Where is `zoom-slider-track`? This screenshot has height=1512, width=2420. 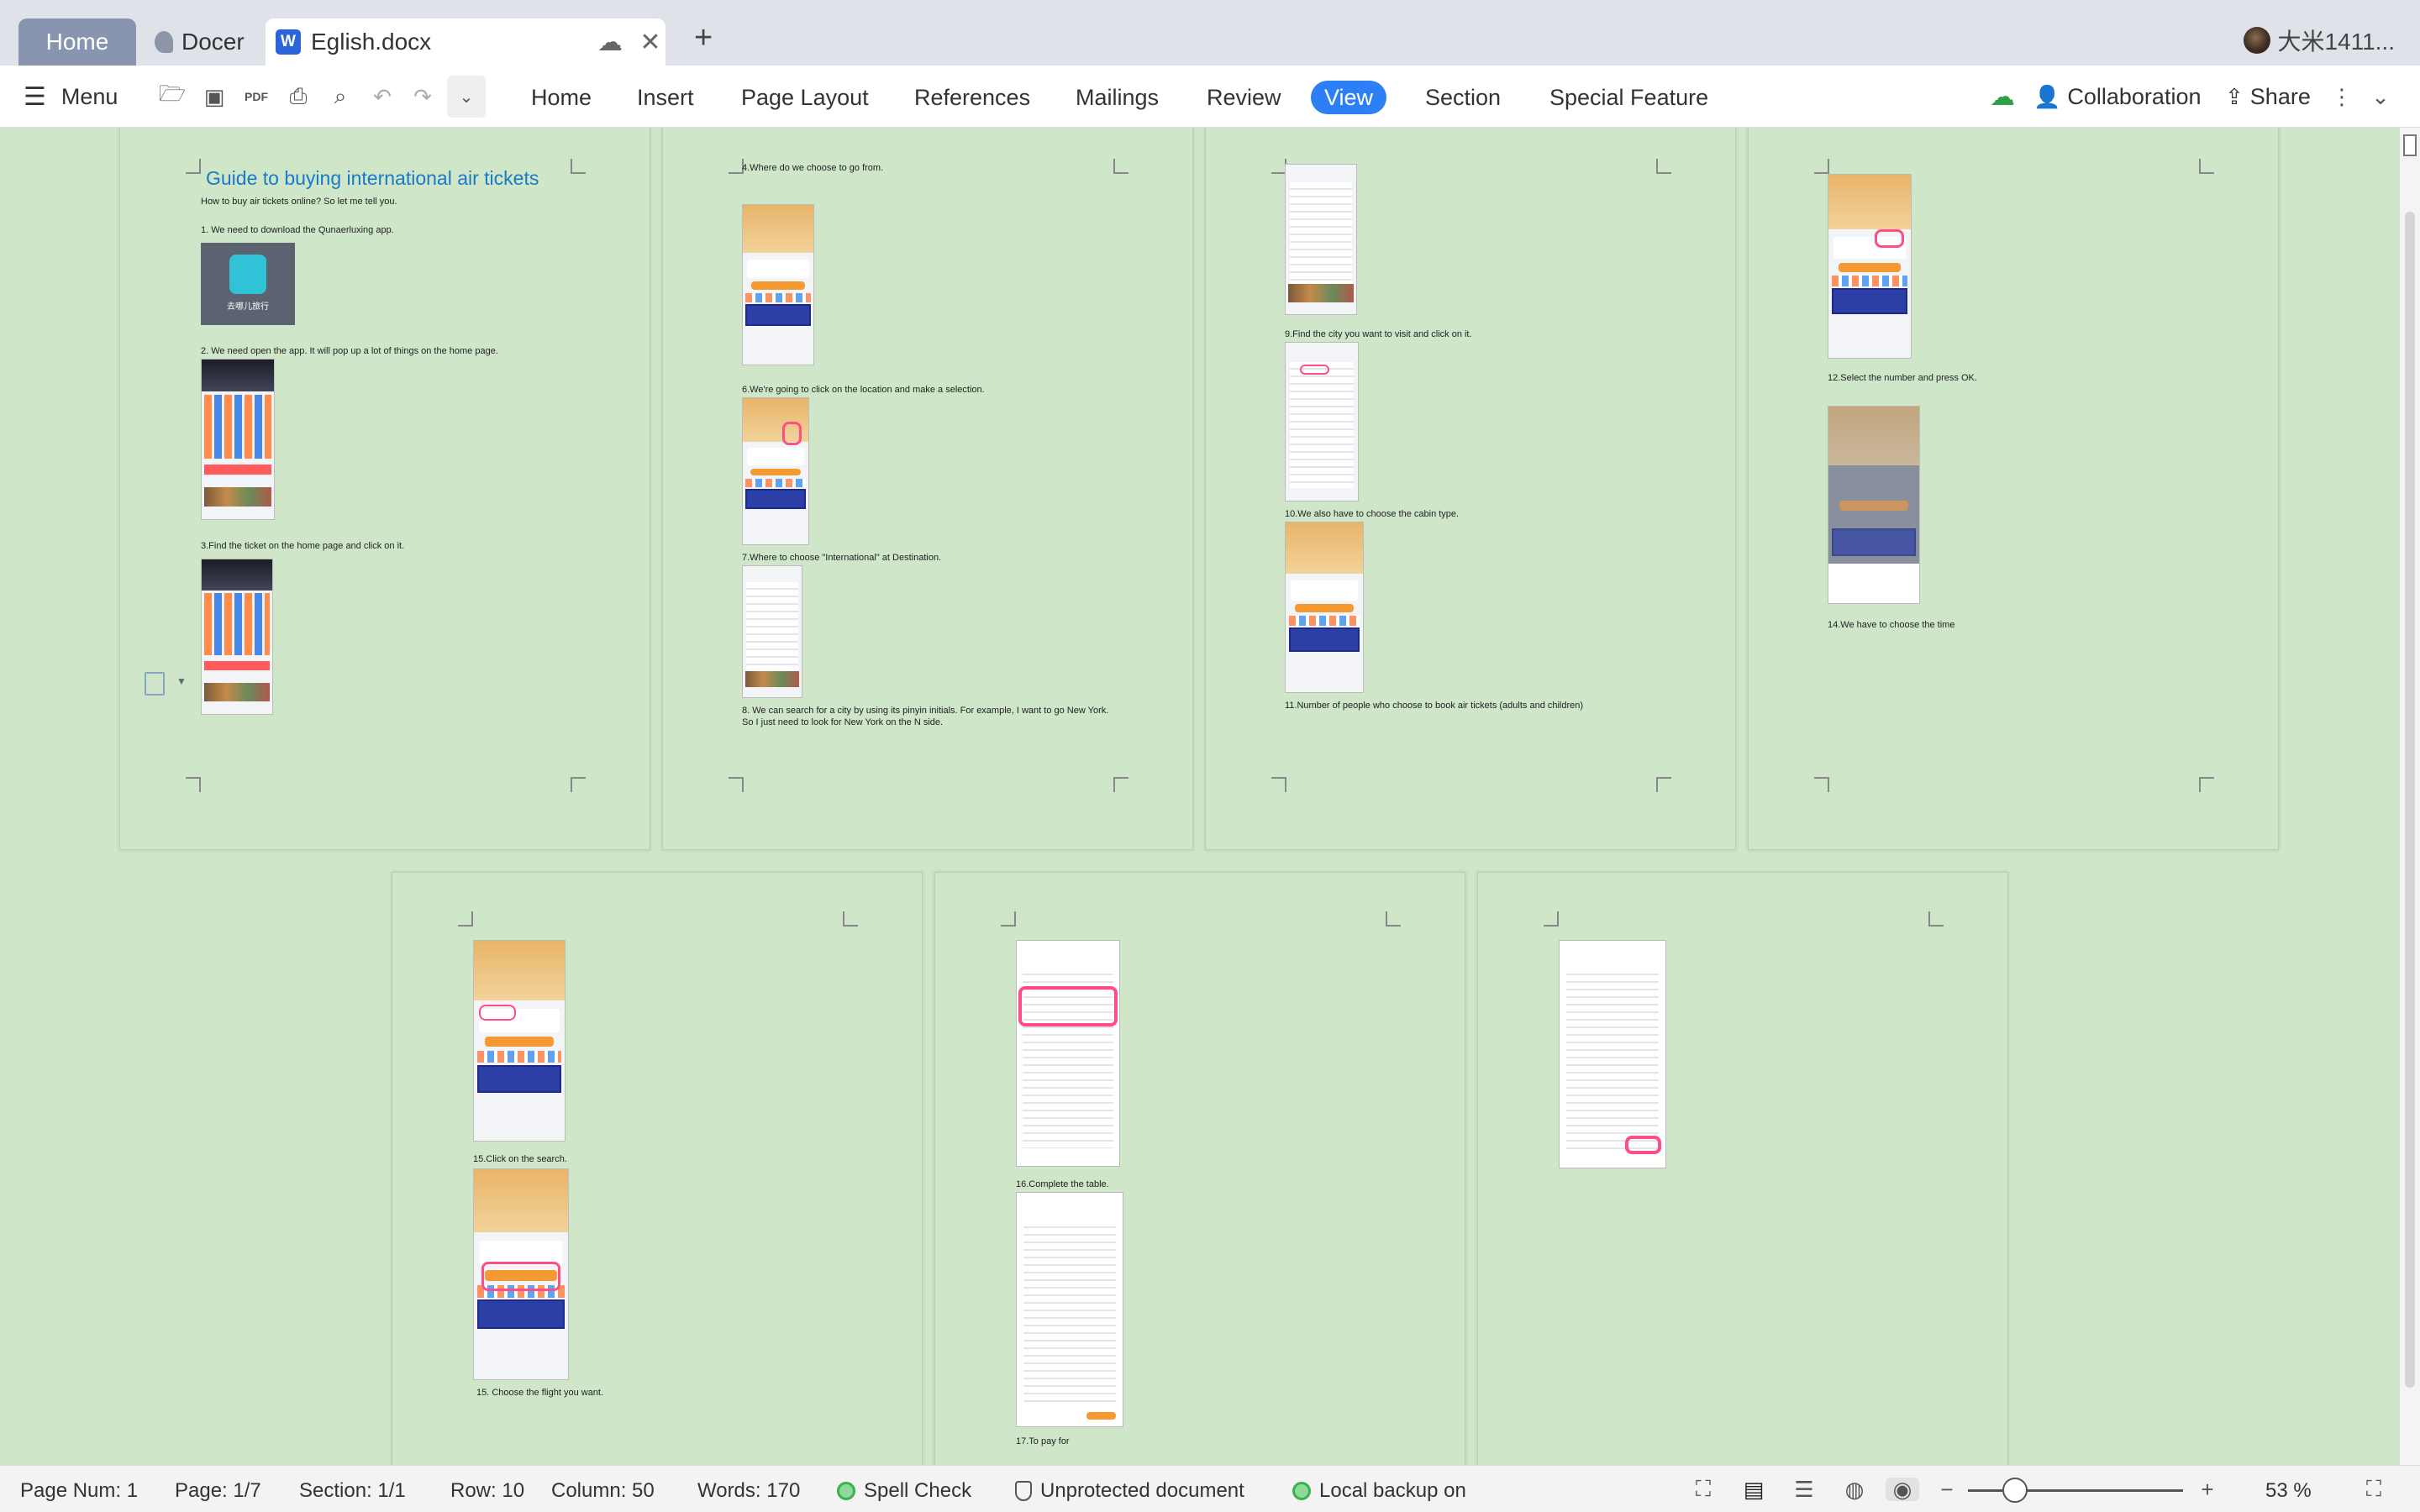
zoom-slider-track is located at coordinates (2075, 1490).